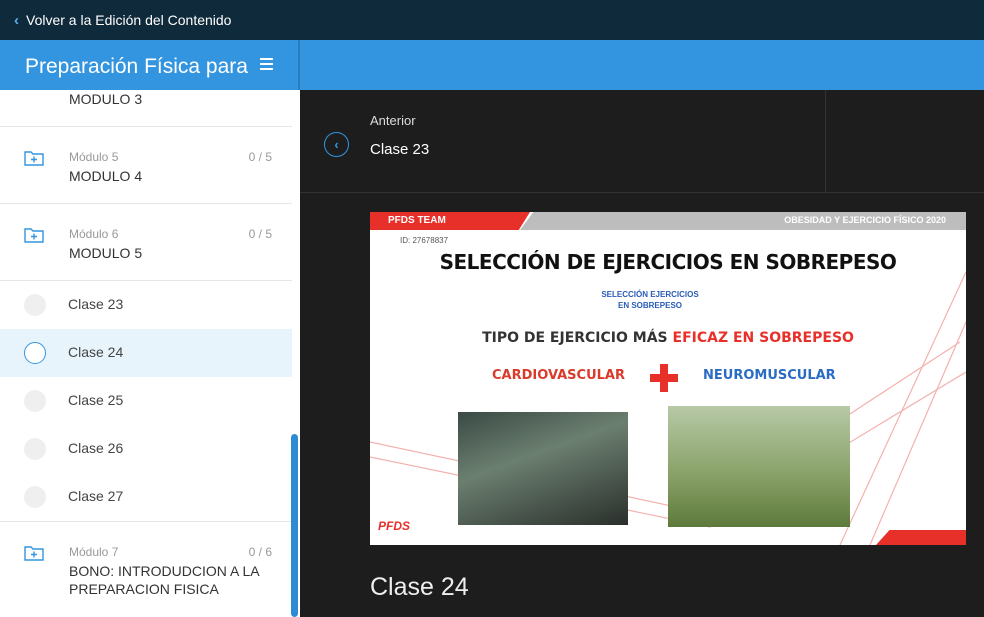  I want to click on slide-neuro-label: NEUROMUSCULAR, so click(769, 375).